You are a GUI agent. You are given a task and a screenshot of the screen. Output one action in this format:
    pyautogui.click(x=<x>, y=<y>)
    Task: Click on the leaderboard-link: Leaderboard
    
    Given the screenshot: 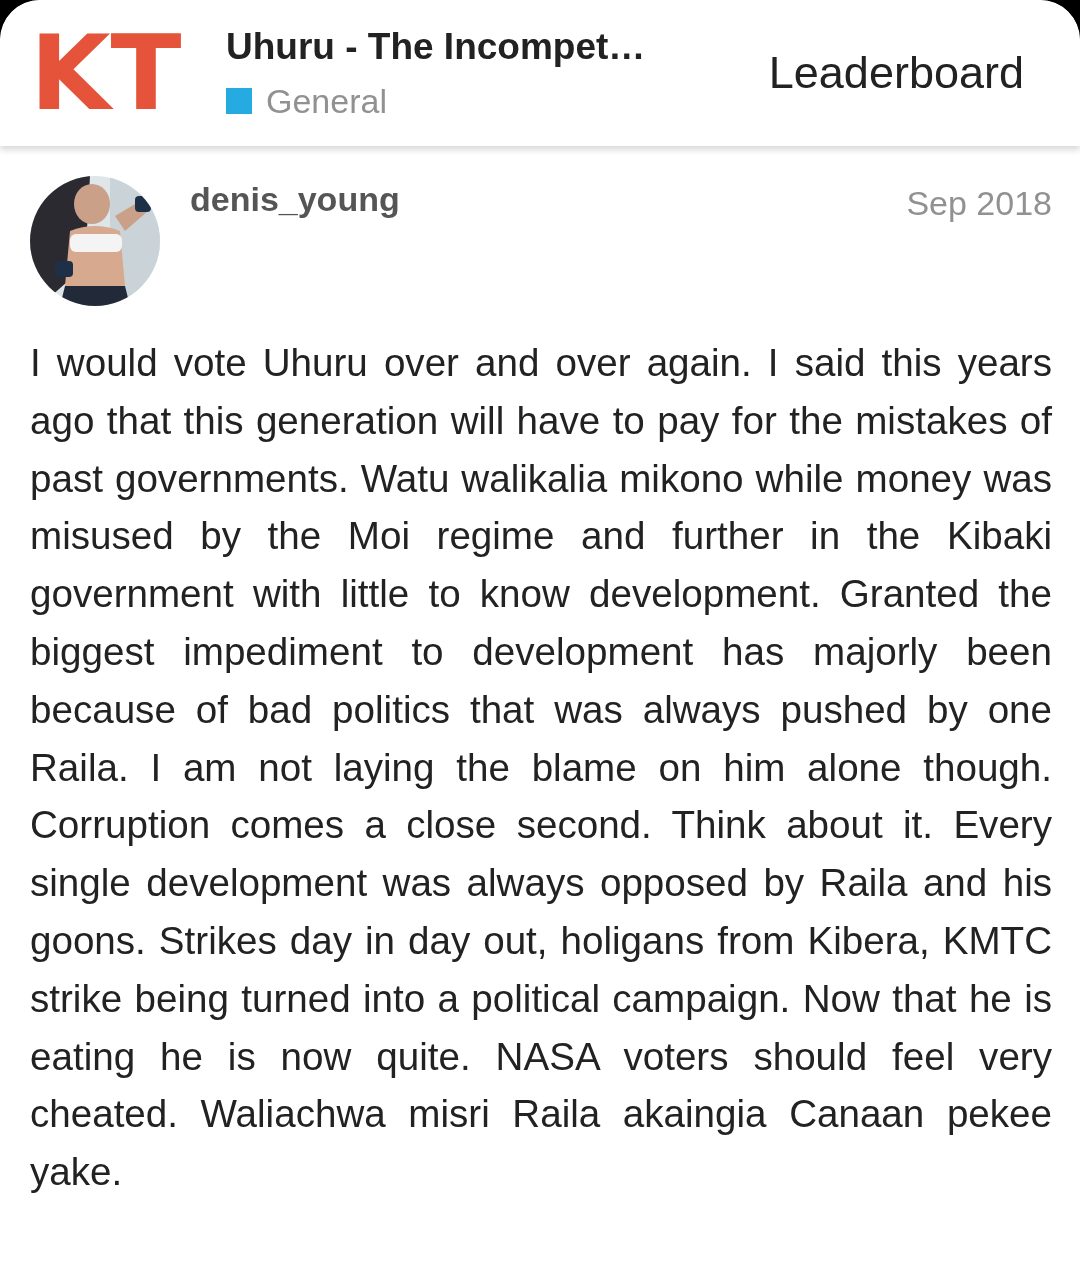 What is the action you would take?
    pyautogui.click(x=896, y=73)
    